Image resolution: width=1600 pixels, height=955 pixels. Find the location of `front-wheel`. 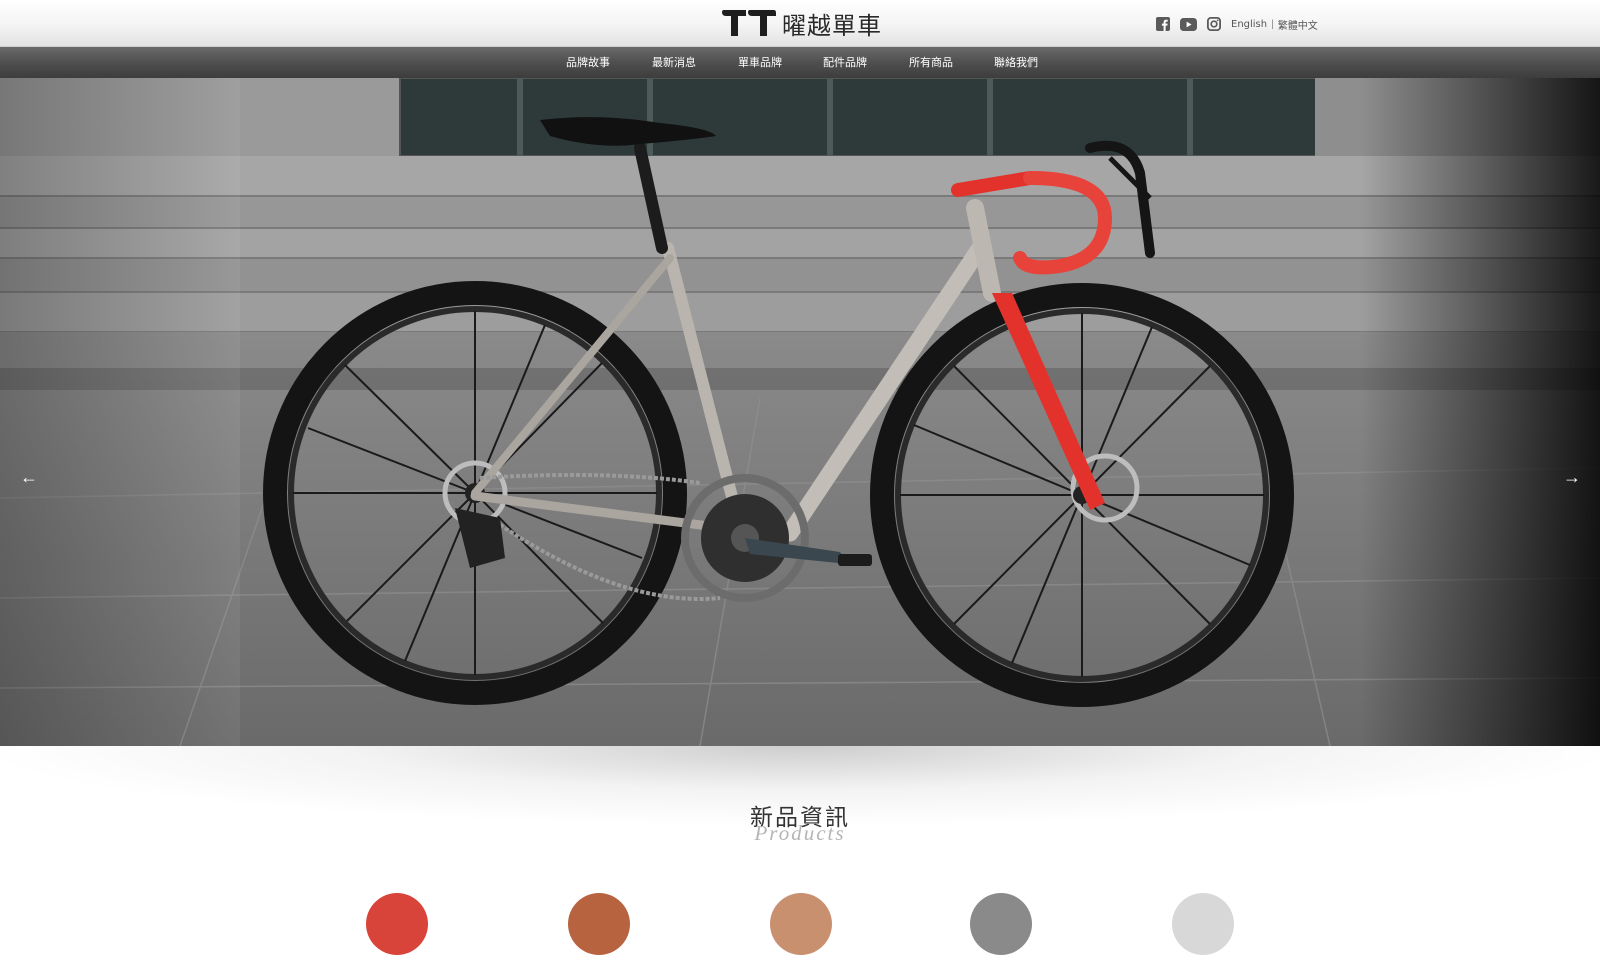

front-wheel is located at coordinates (1082, 495).